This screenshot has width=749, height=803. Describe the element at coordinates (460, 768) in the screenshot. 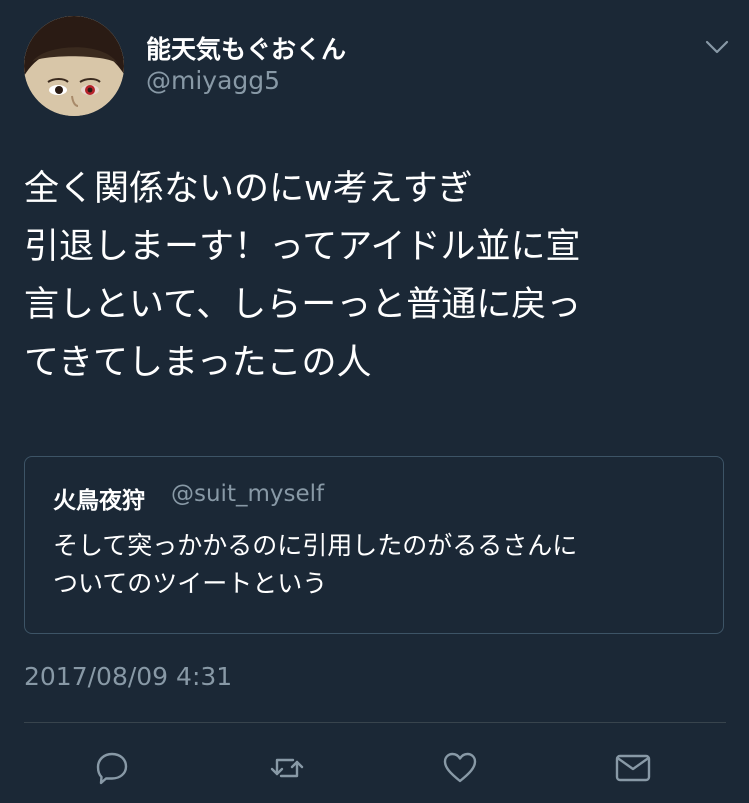

I see `heart-icon` at that location.